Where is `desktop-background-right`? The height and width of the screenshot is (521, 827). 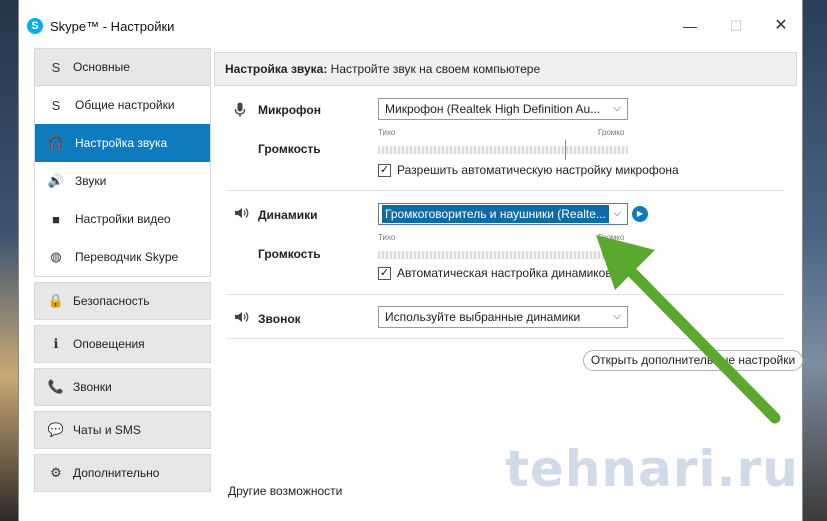
desktop-background-right is located at coordinates (814, 260).